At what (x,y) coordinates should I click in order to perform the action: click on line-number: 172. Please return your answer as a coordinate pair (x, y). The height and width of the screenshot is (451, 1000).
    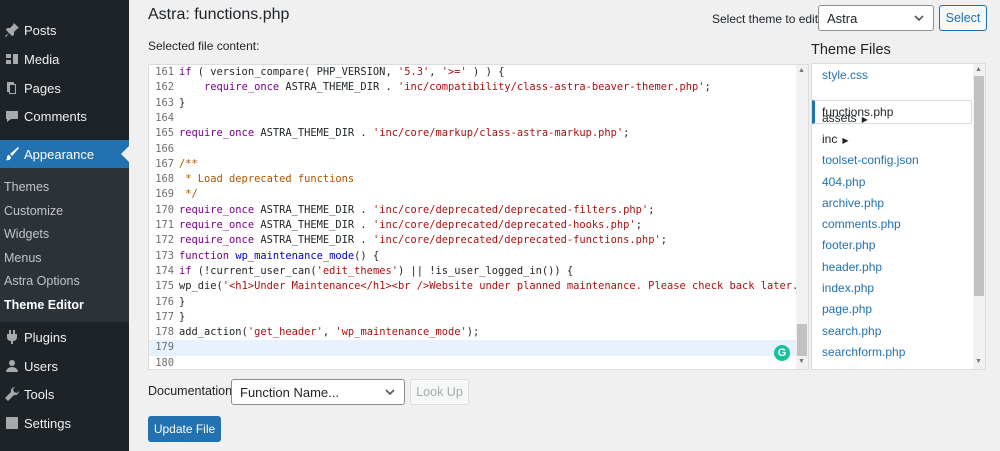
    Looking at the image, I should click on (164, 240).